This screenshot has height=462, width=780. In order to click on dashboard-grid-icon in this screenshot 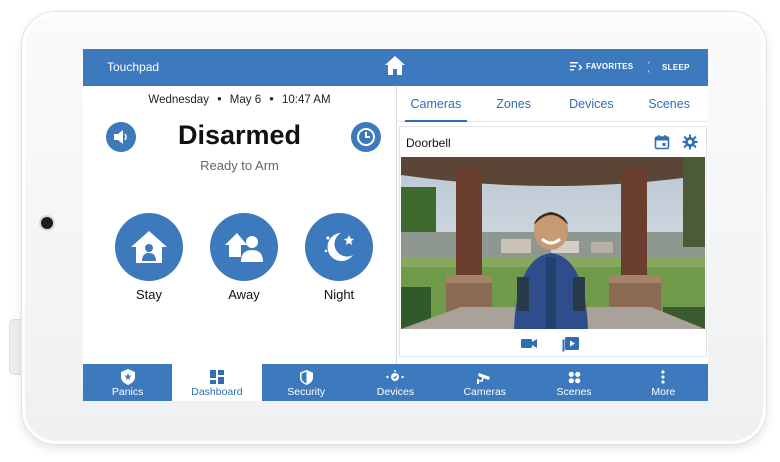, I will do `click(216, 377)`.